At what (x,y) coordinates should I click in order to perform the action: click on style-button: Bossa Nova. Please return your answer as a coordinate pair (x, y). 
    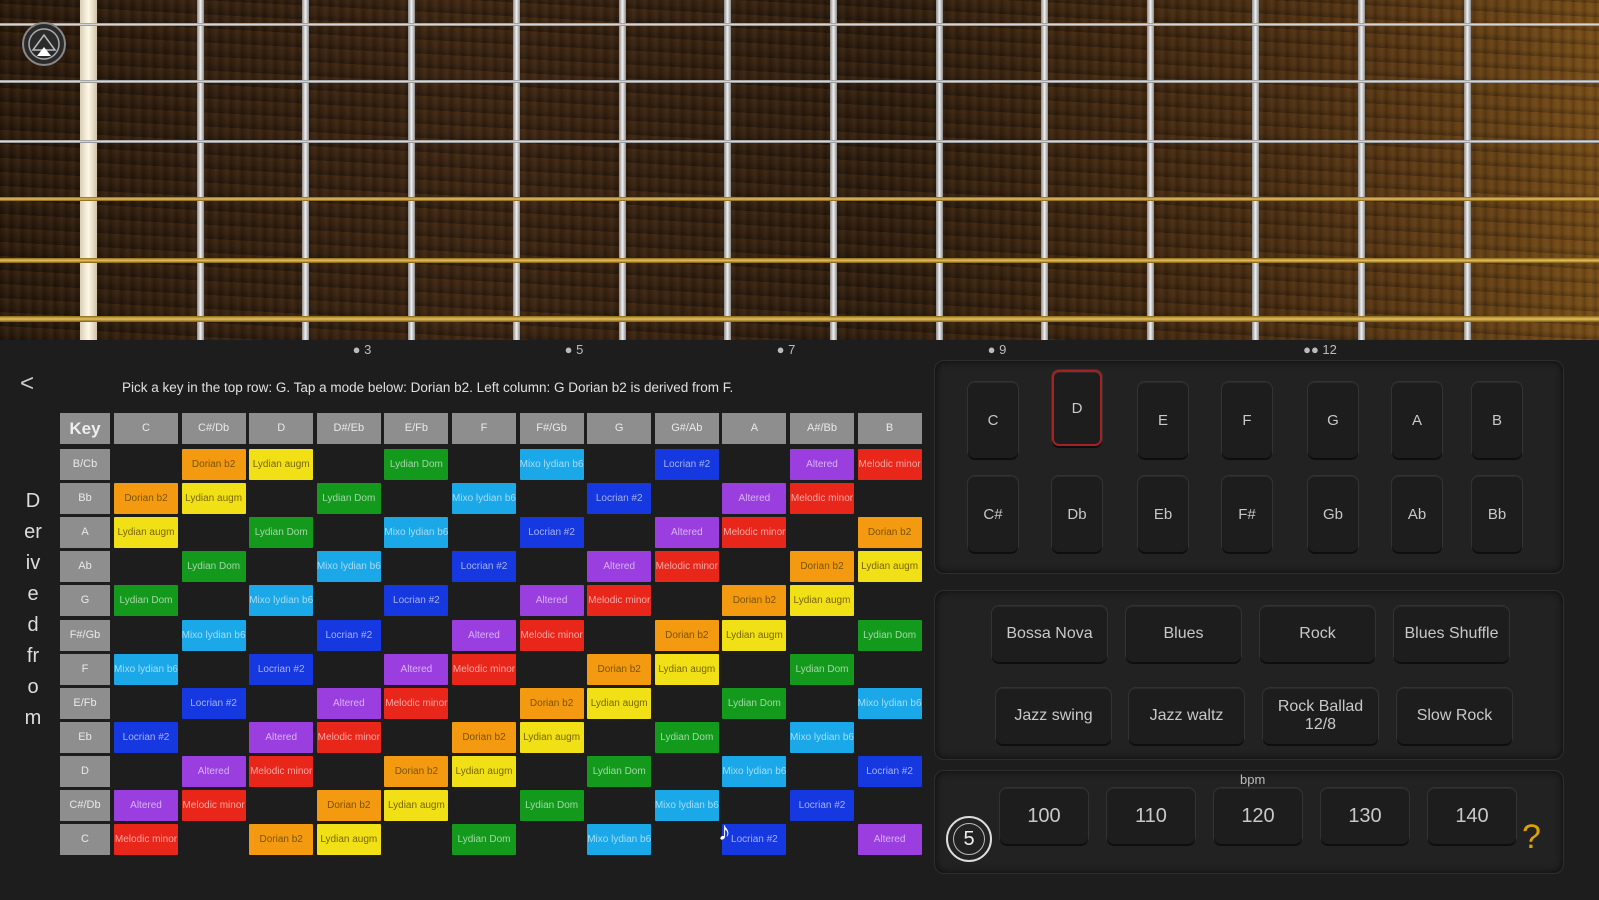
    Looking at the image, I should click on (1049, 634).